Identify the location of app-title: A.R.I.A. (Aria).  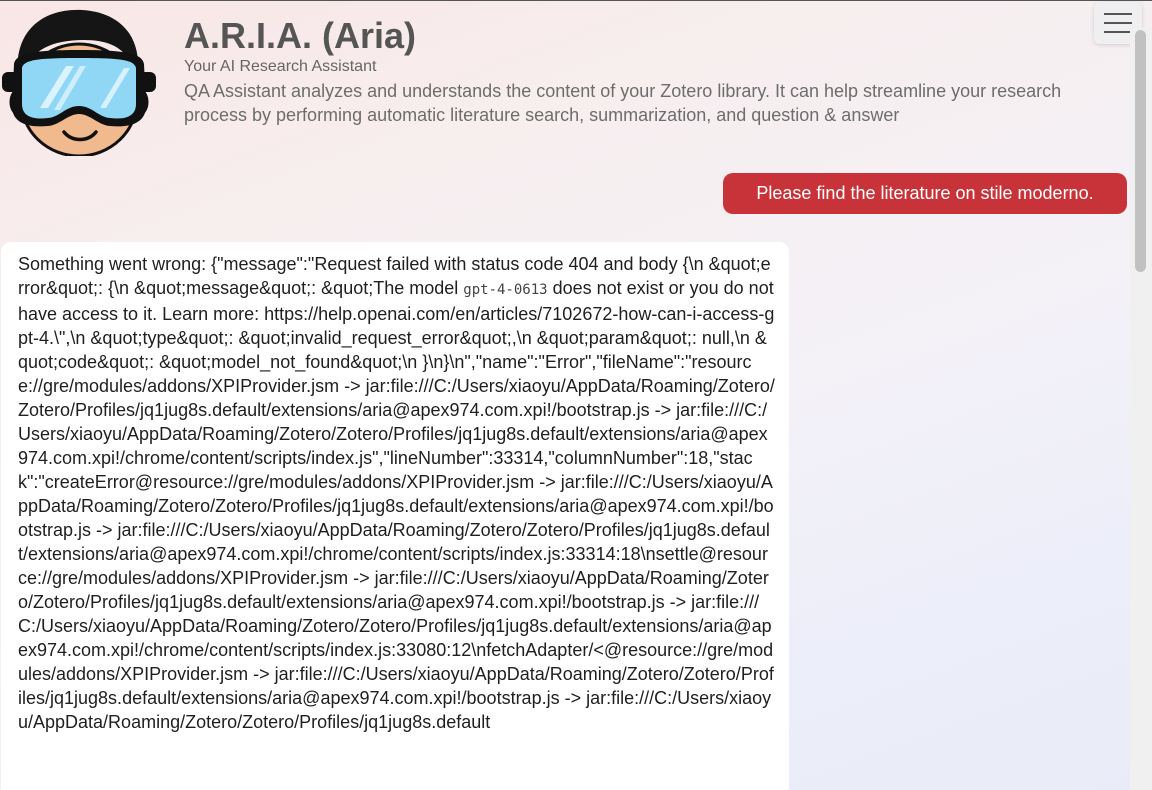
(300, 35).